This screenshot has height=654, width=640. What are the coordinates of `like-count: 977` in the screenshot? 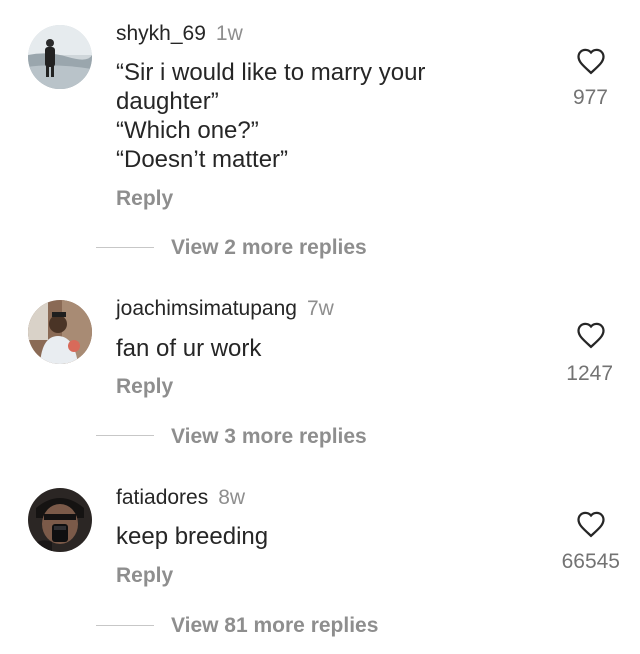 It's located at (590, 97).